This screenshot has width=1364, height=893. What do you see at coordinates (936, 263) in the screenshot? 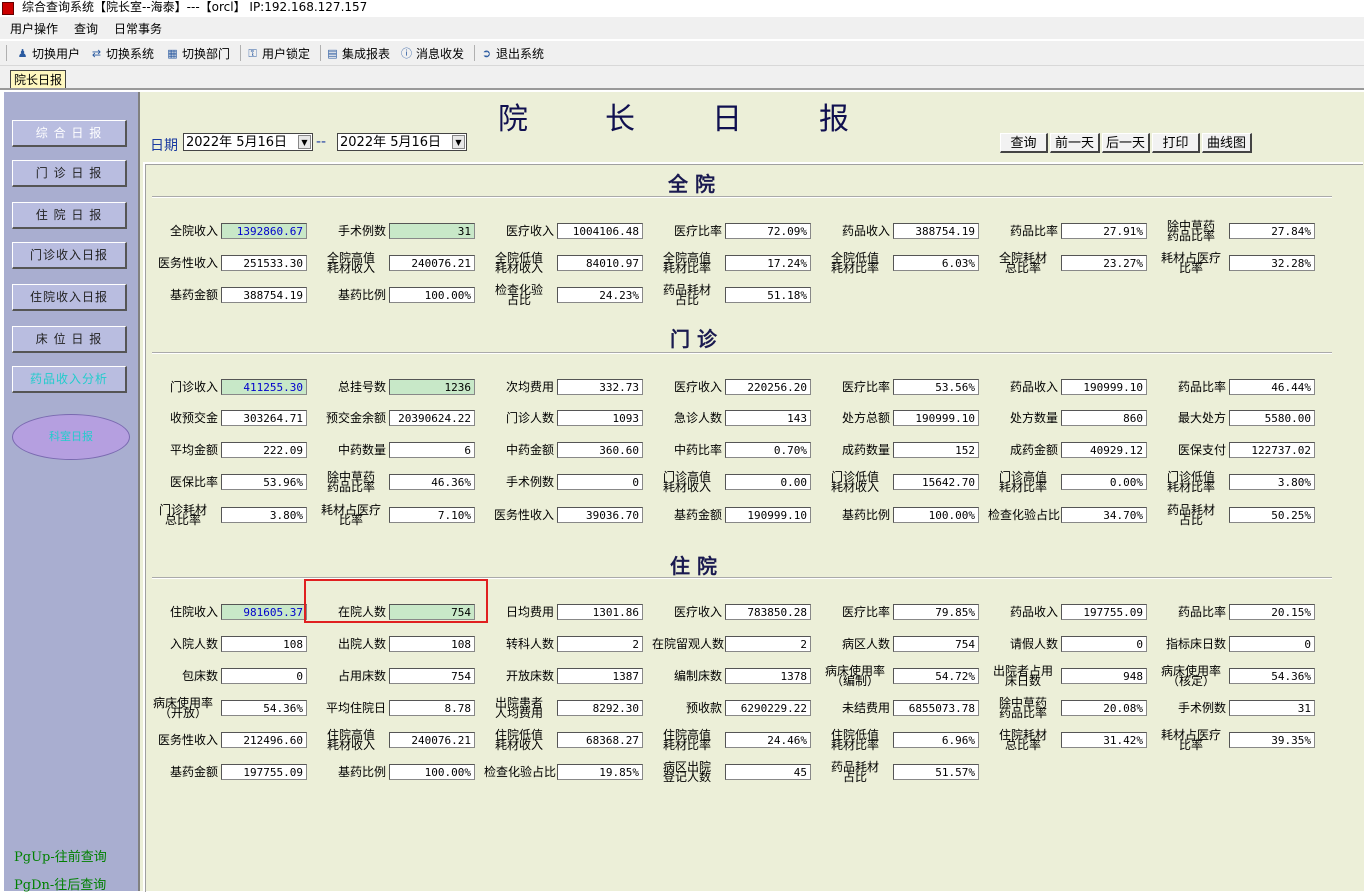
I see `field-value: 6.03%` at bounding box center [936, 263].